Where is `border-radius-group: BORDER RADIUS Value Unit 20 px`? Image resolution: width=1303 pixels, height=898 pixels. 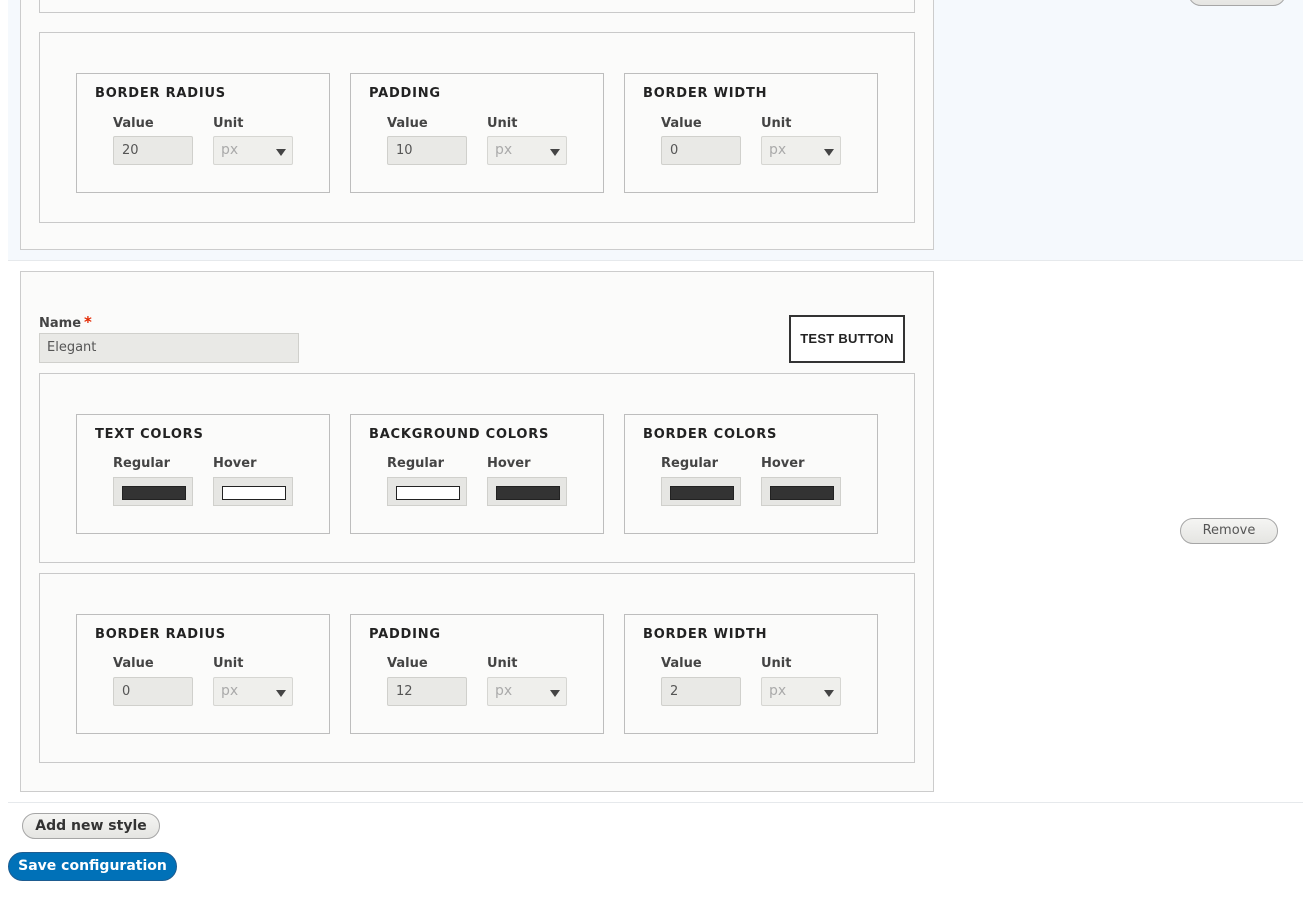
border-radius-group: BORDER RADIUS Value Unit 20 px is located at coordinates (203, 133).